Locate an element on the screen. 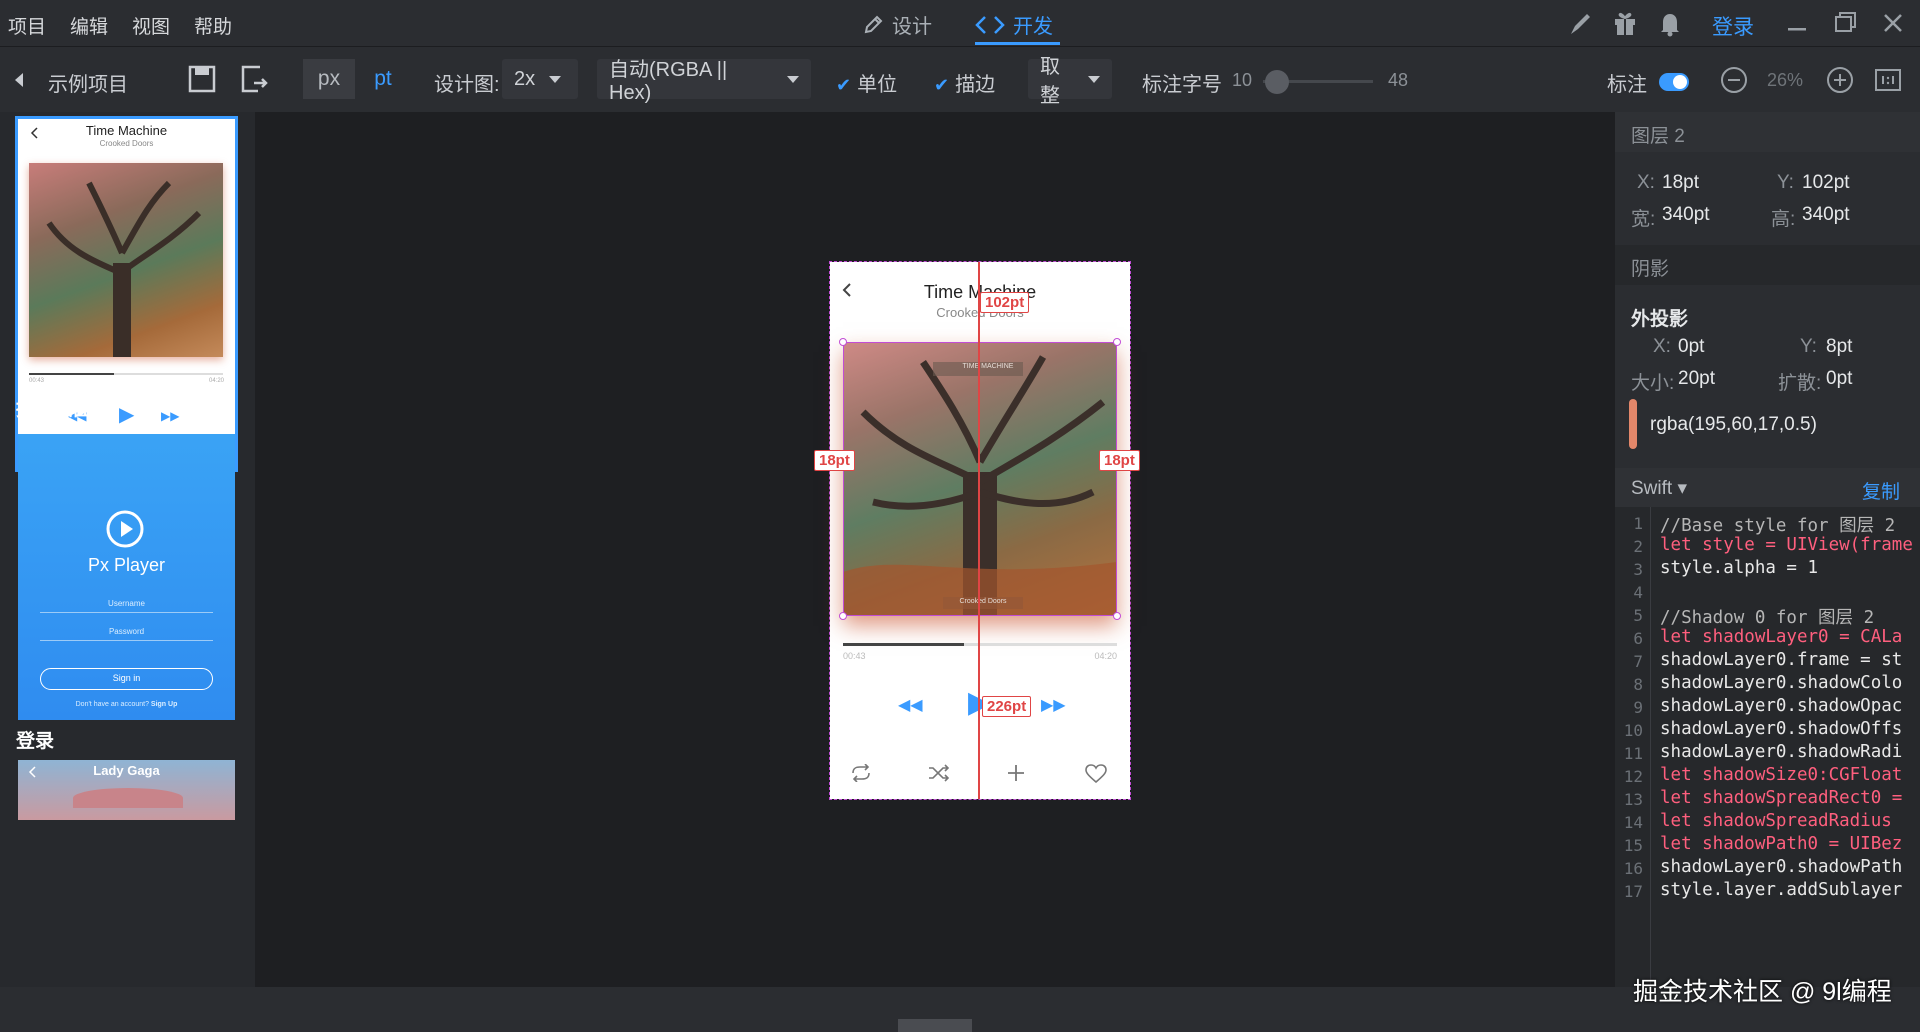 This screenshot has height=1032, width=1920. tab-design-label: 设计 is located at coordinates (912, 27).